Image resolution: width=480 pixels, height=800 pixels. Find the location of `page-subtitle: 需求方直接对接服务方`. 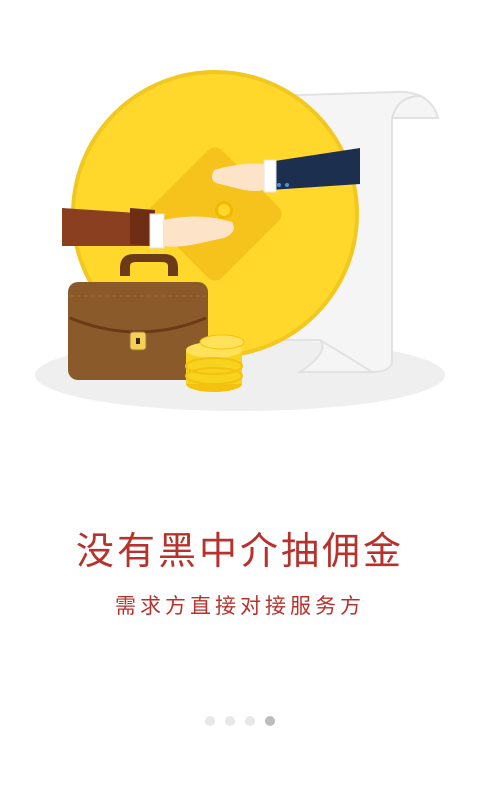

page-subtitle: 需求方直接对接服务方 is located at coordinates (240, 606).